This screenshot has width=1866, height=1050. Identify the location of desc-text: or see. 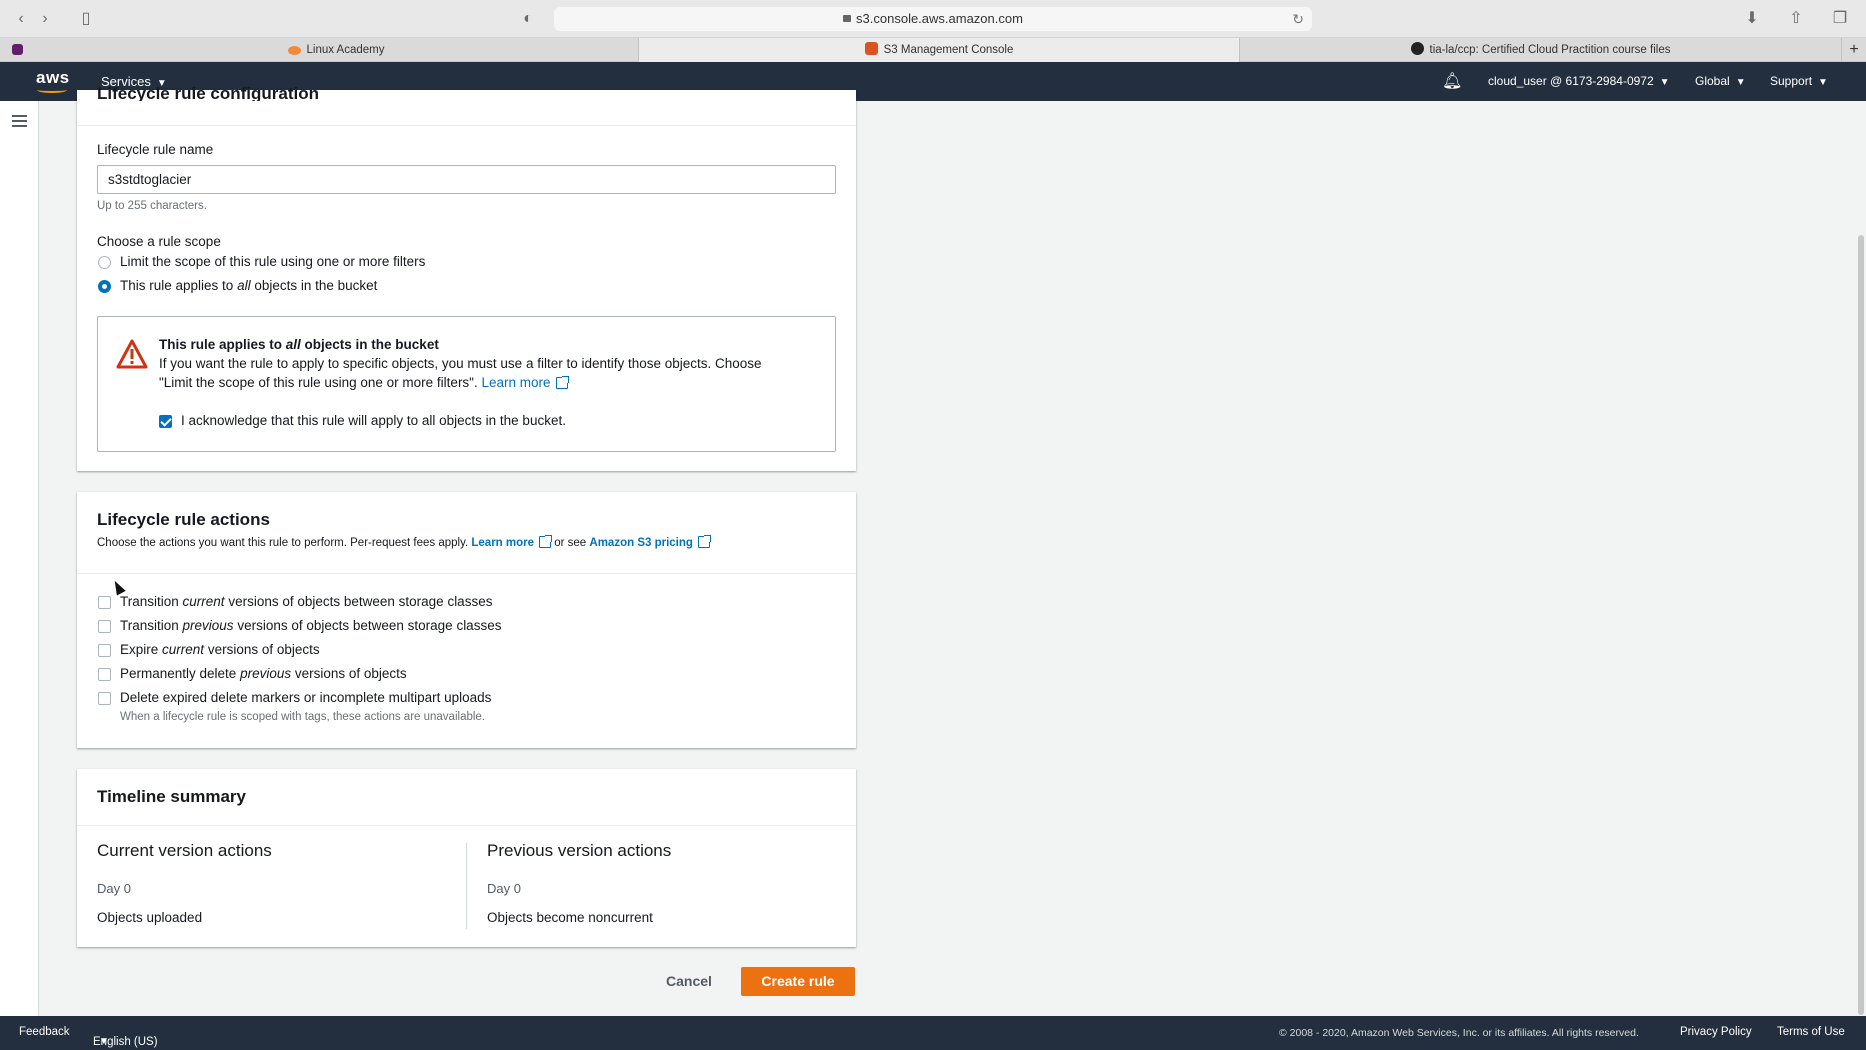
(570, 543).